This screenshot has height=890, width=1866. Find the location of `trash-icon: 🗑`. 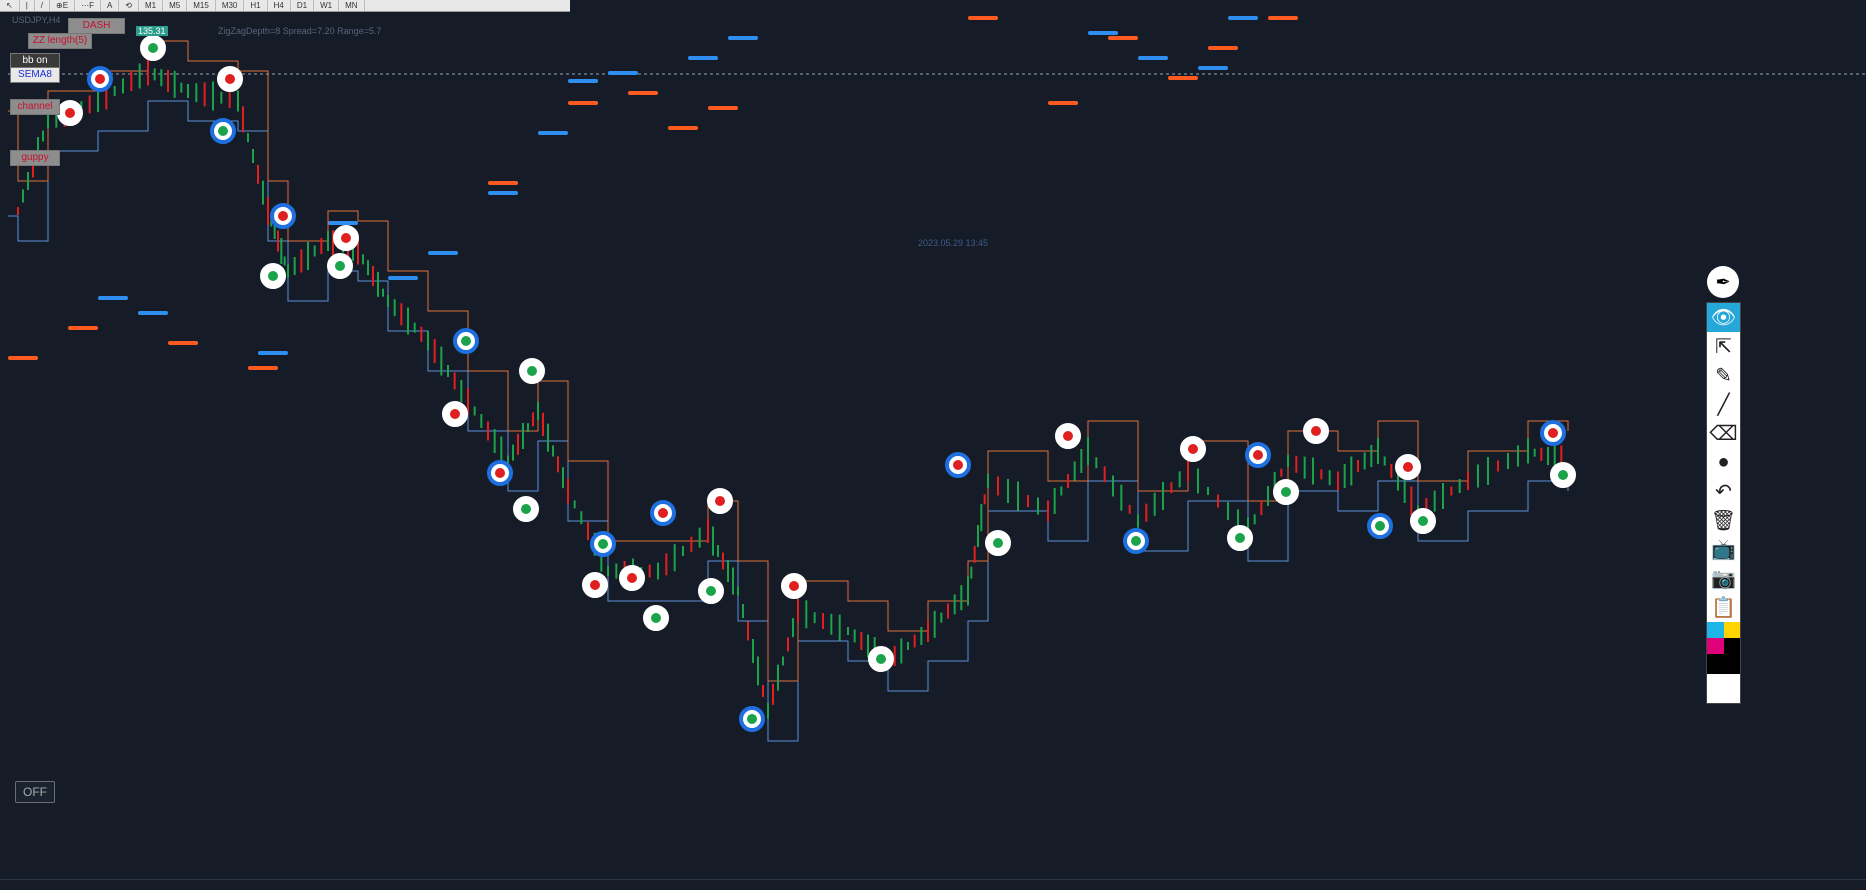

trash-icon: 🗑 is located at coordinates (1723, 520).